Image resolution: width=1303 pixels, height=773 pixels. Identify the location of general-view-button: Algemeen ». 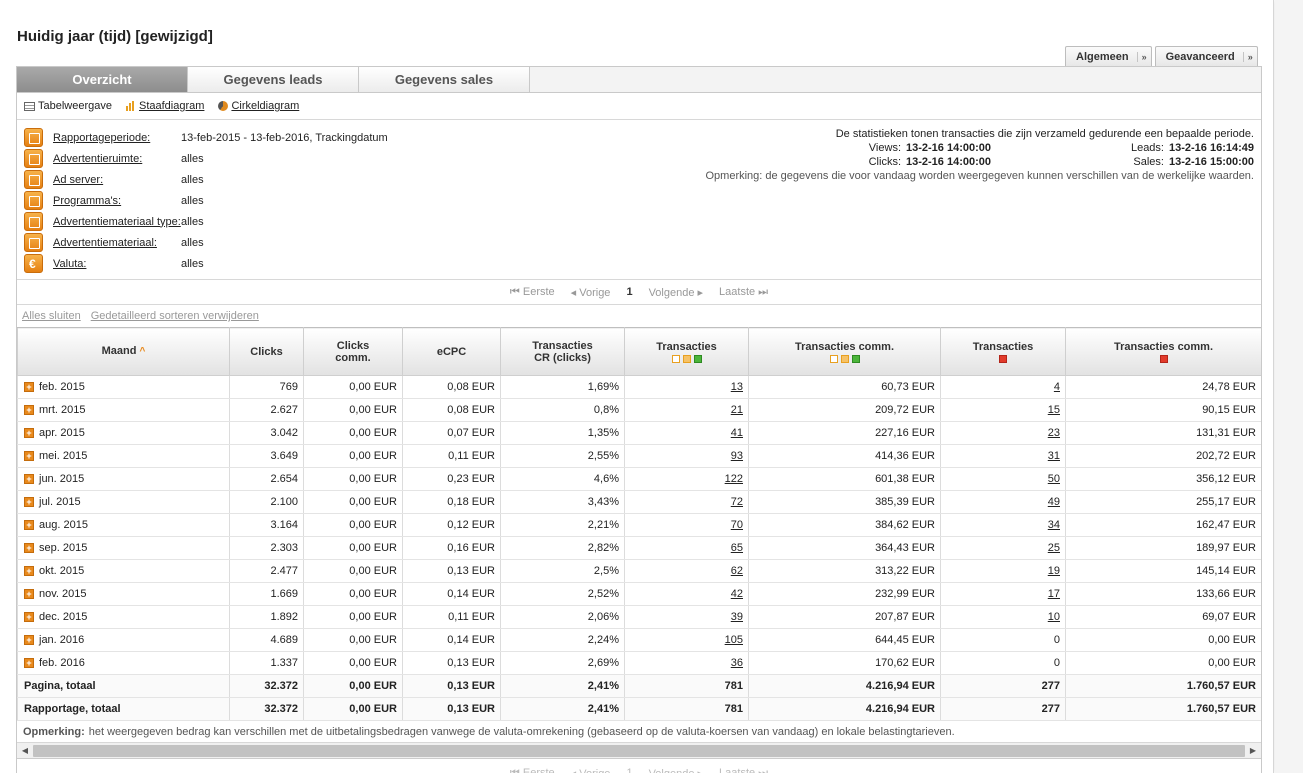
(1108, 56).